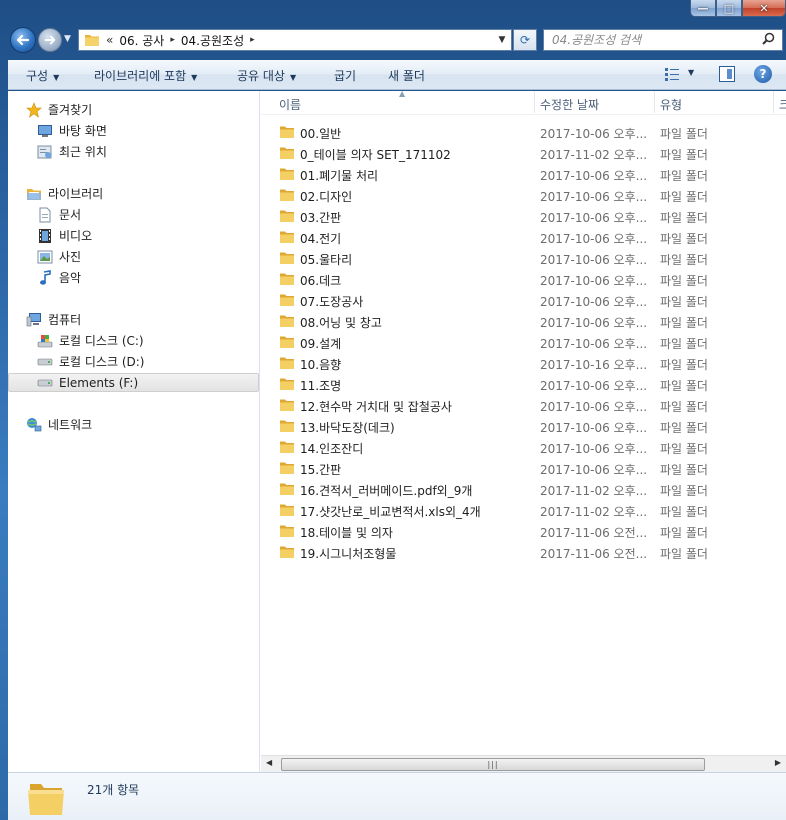 The width and height of the screenshot is (786, 820). I want to click on file-row: 15.간판 2017-10-06 오후... 파일 폴더, so click(523, 468).